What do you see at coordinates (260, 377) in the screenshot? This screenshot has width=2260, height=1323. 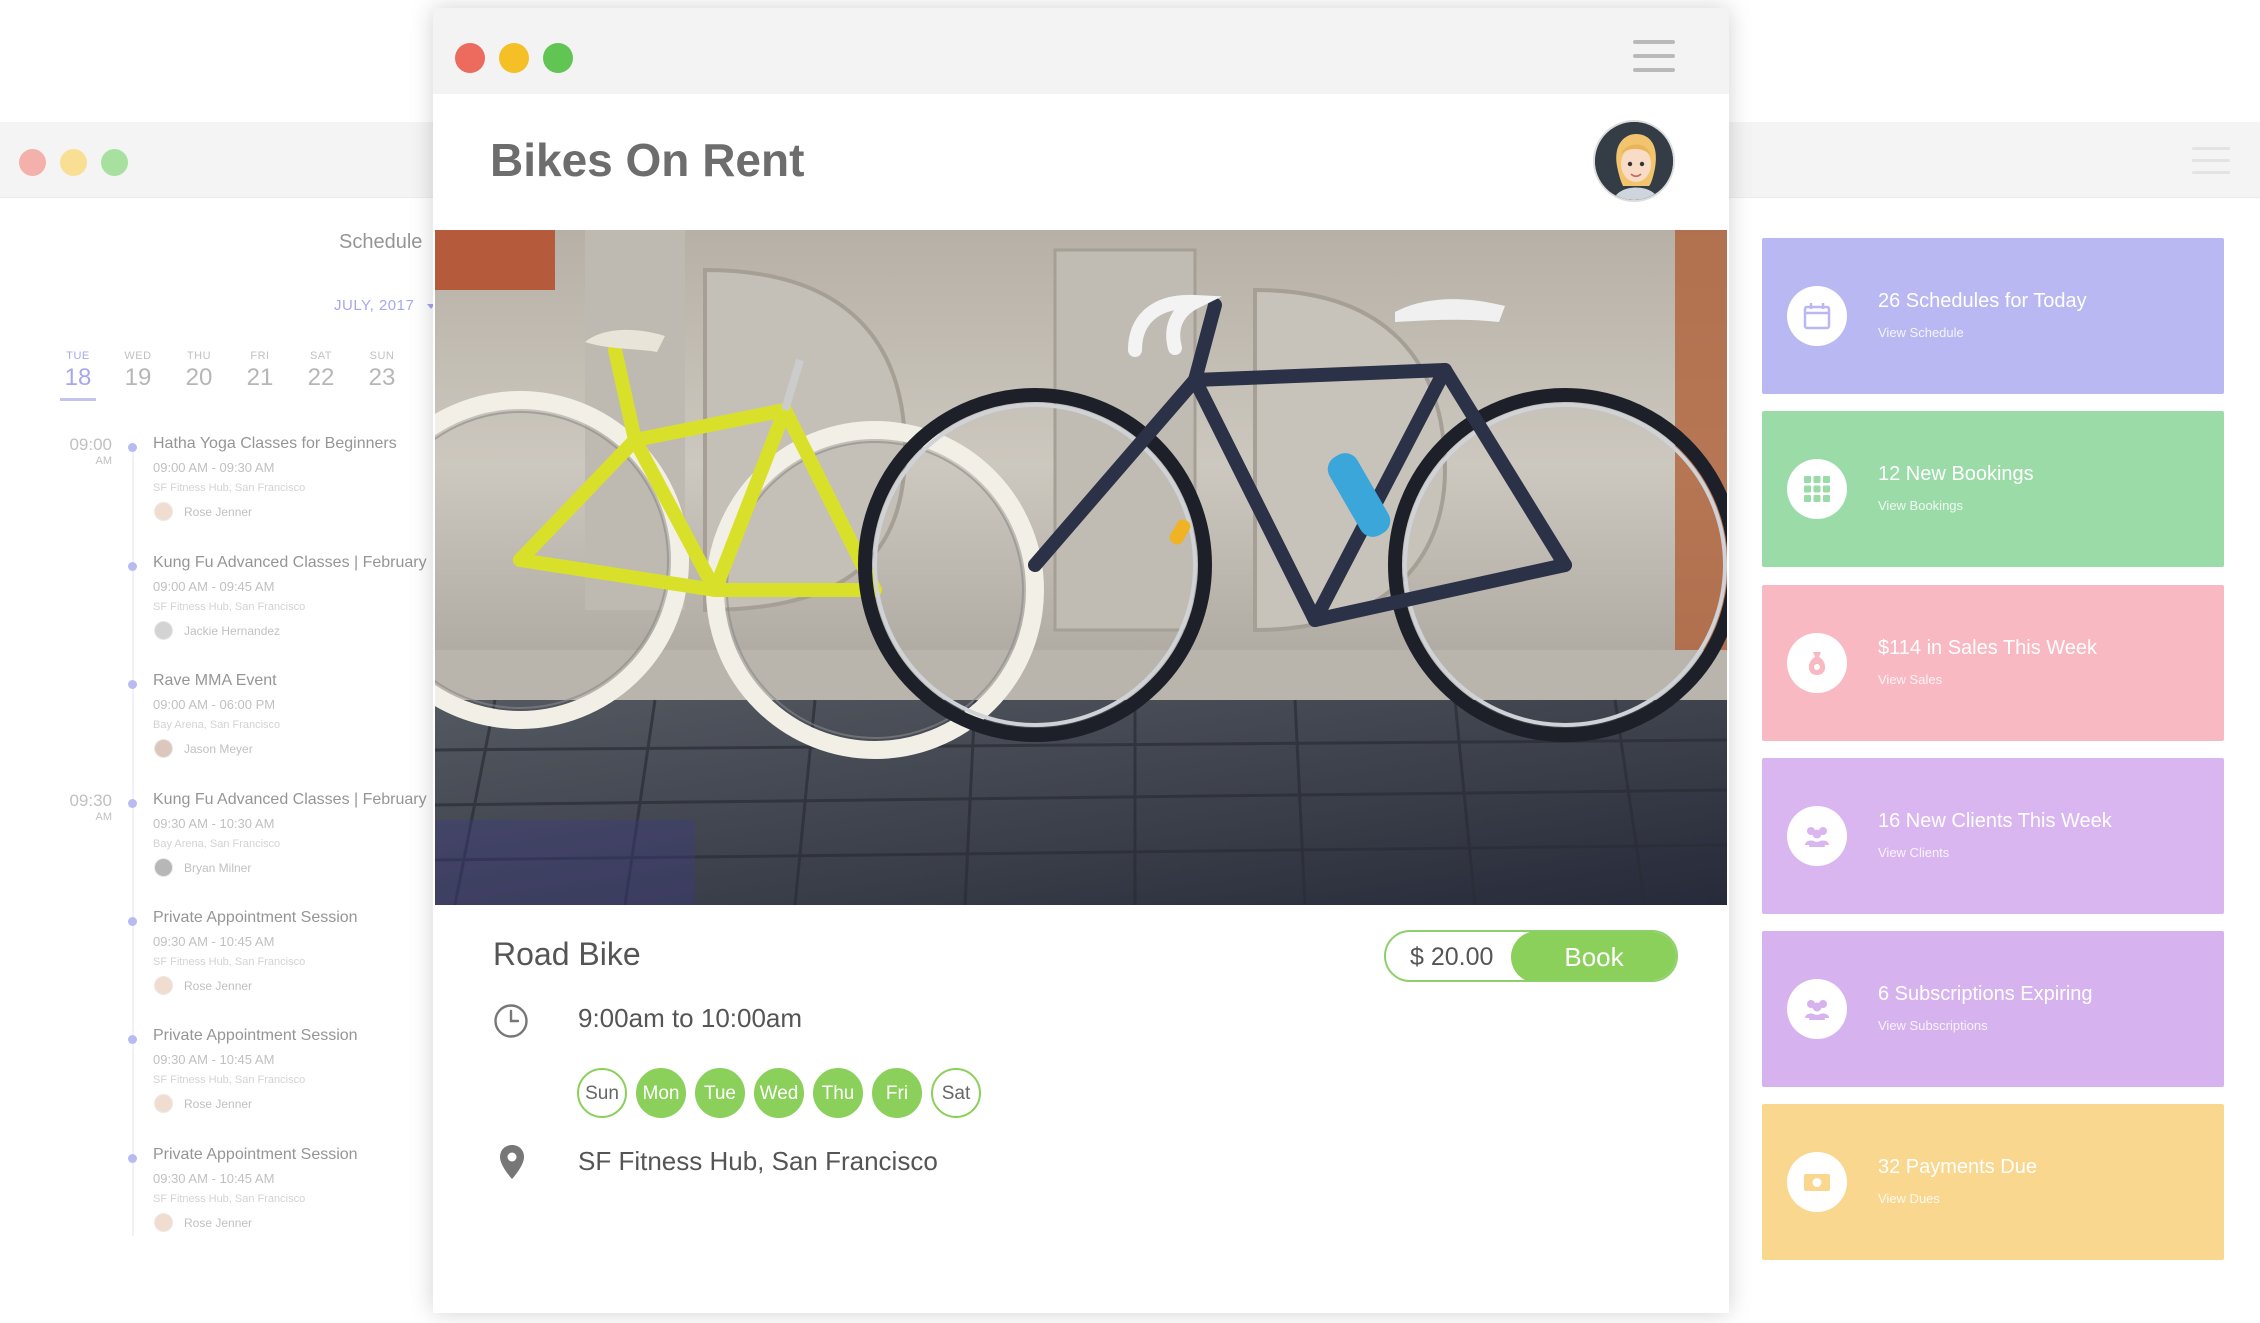 I see `day-number: 21` at bounding box center [260, 377].